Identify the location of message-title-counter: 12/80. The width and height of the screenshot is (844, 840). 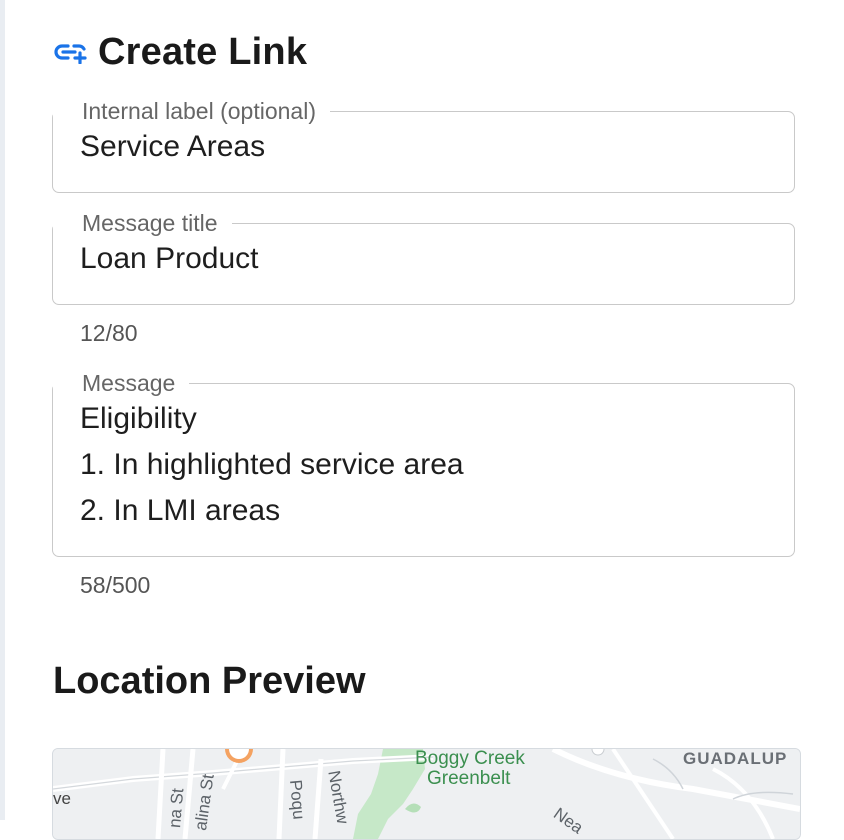
(109, 333).